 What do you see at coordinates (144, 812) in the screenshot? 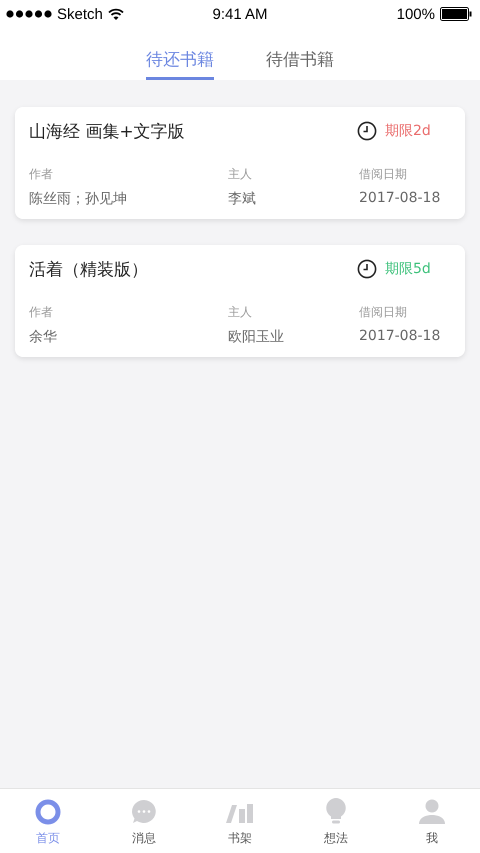
I see `chat-icon` at bounding box center [144, 812].